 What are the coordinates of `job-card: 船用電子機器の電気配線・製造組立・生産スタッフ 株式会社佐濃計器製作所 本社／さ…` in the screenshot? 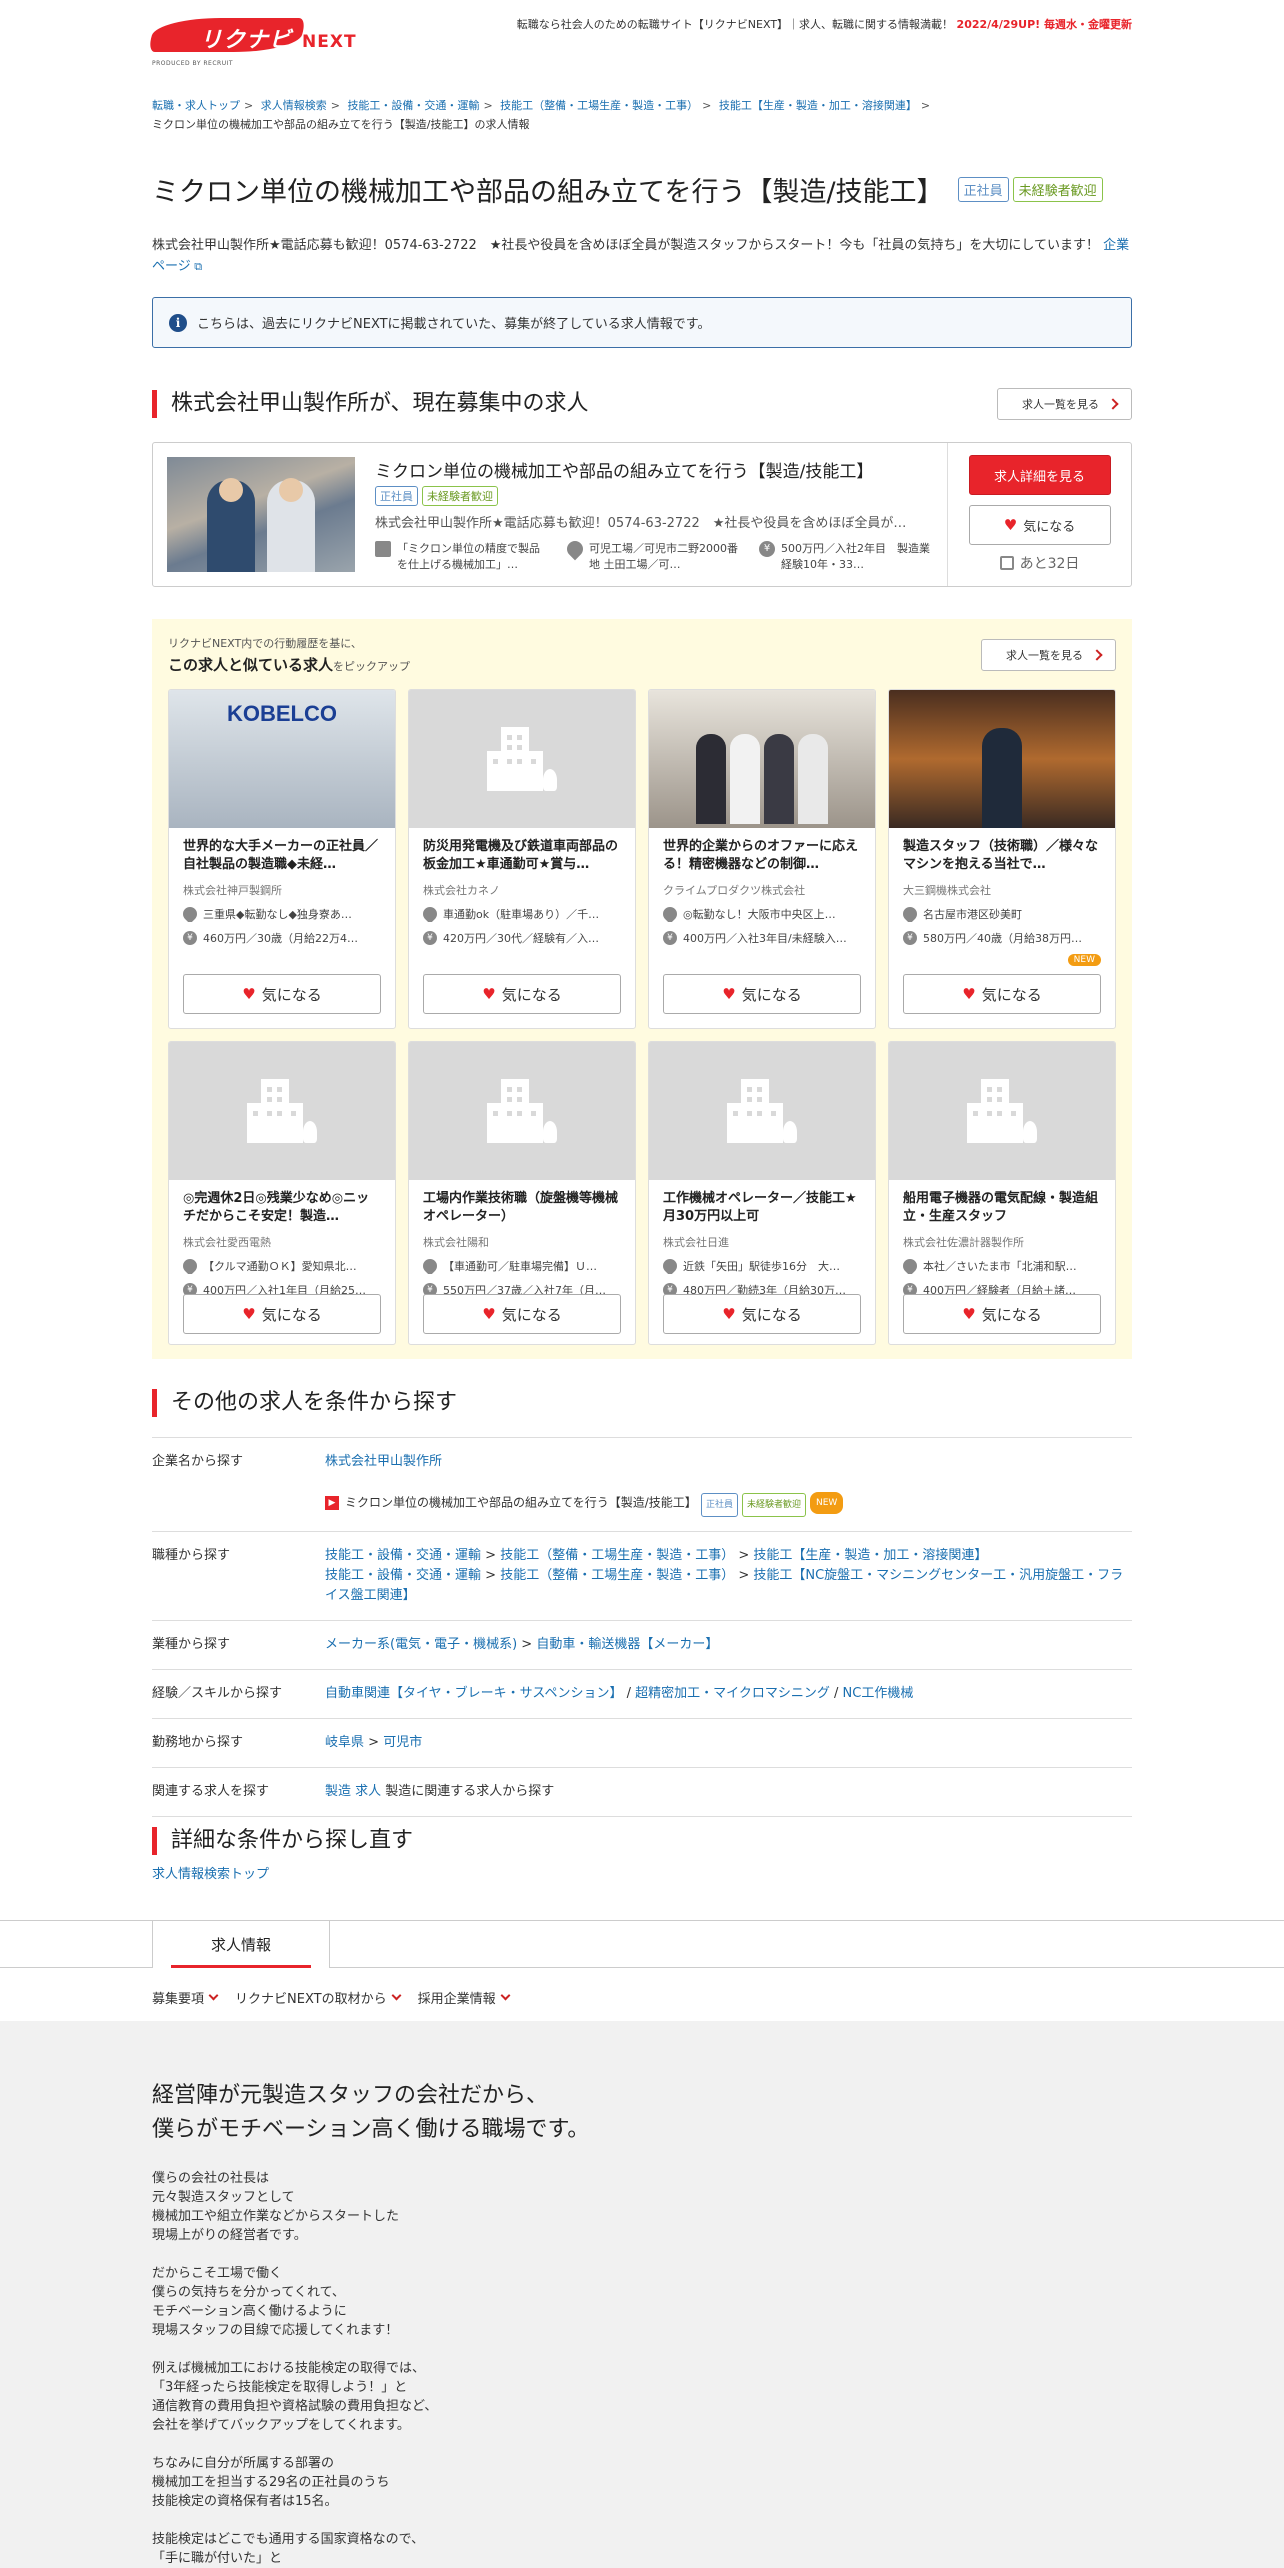 It's located at (1002, 1193).